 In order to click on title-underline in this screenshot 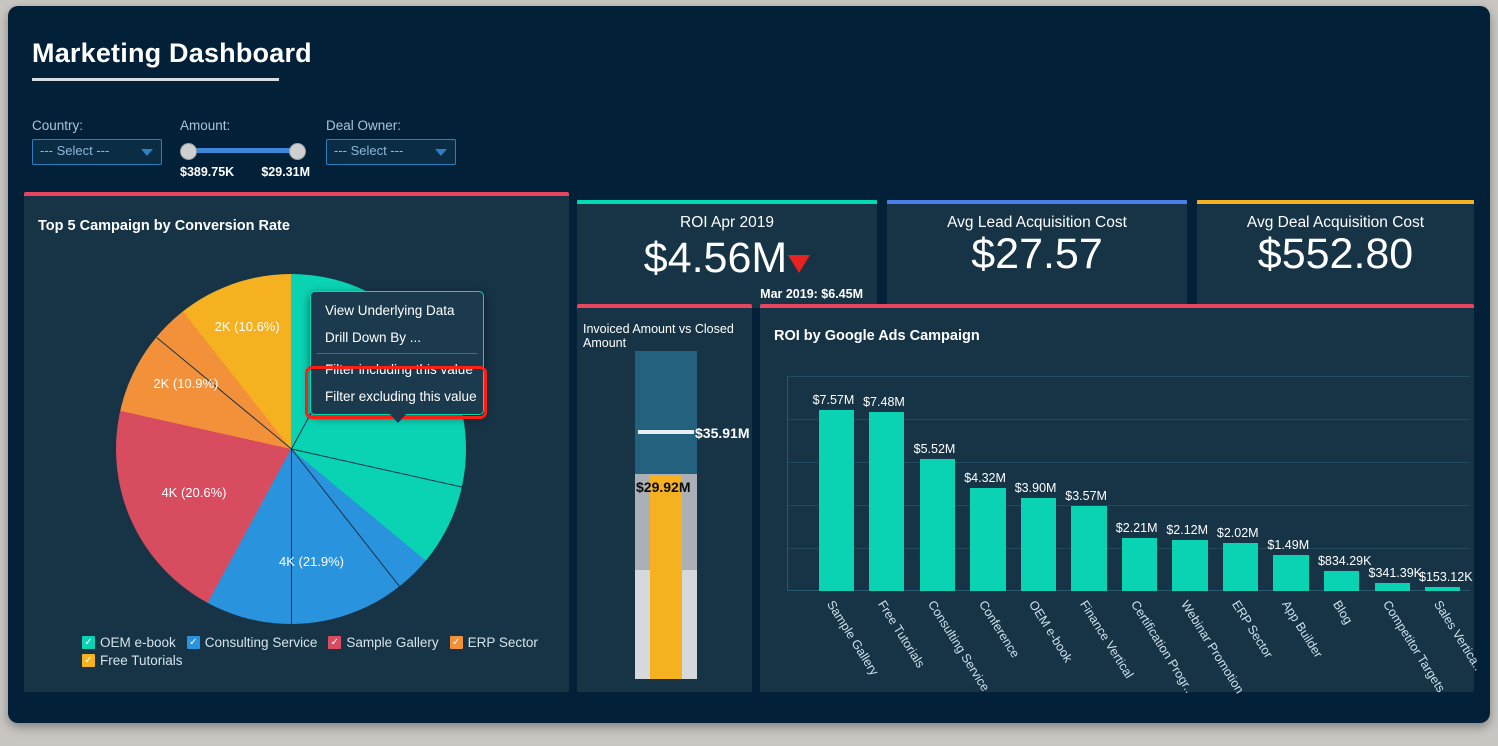, I will do `click(155, 79)`.